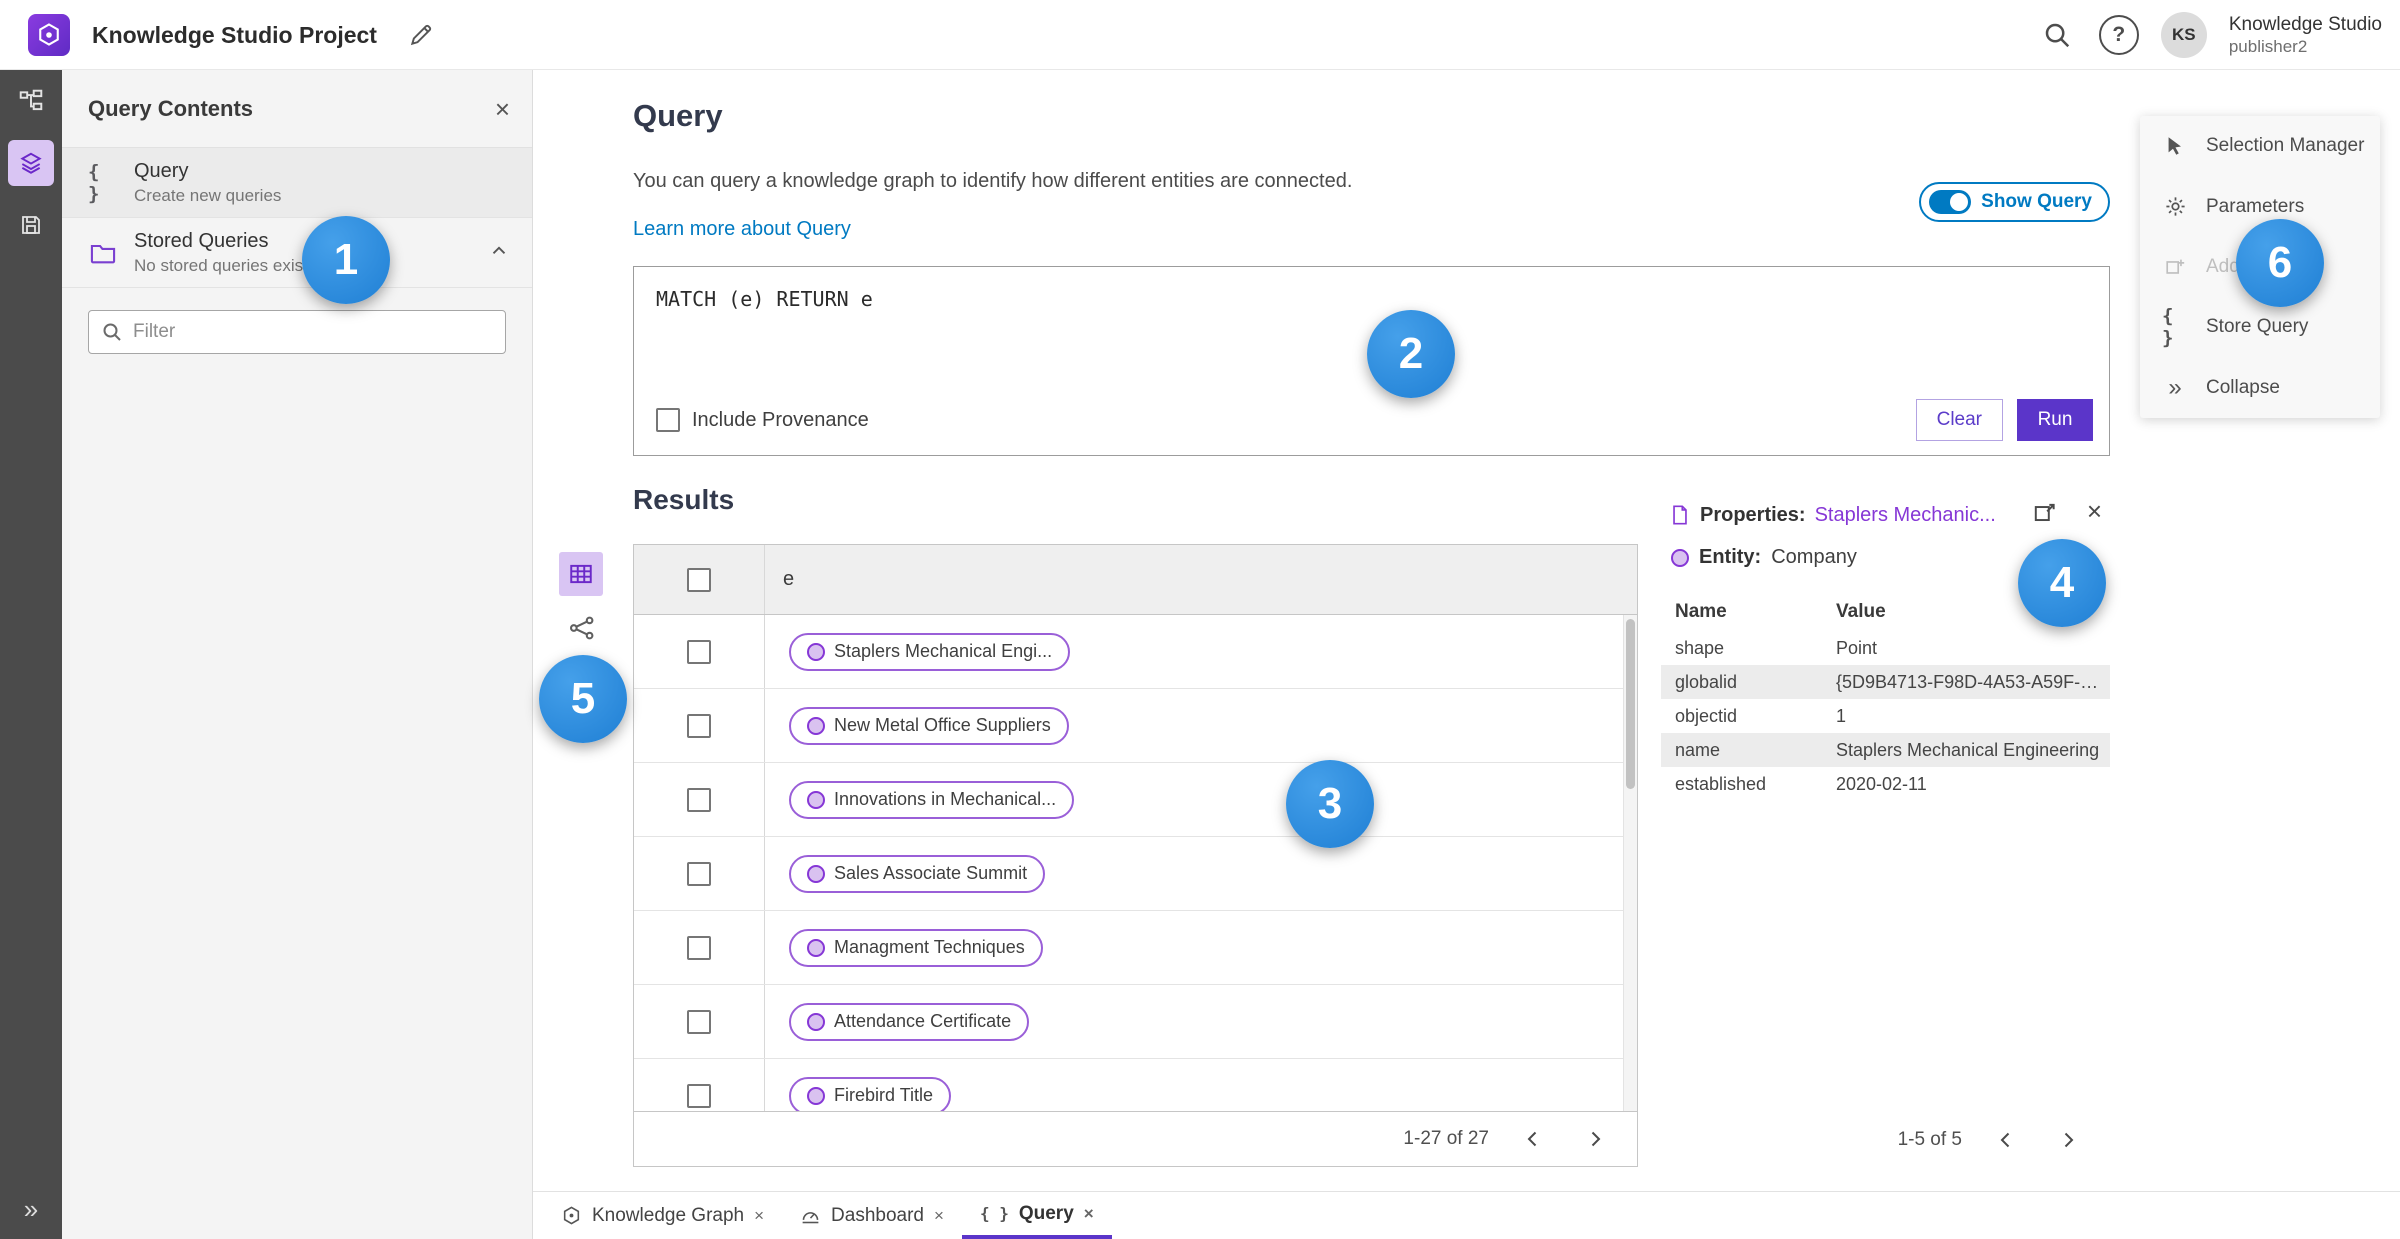 The height and width of the screenshot is (1239, 2400). I want to click on property-row: name Staplers Mechanical Engineering, so click(1885, 750).